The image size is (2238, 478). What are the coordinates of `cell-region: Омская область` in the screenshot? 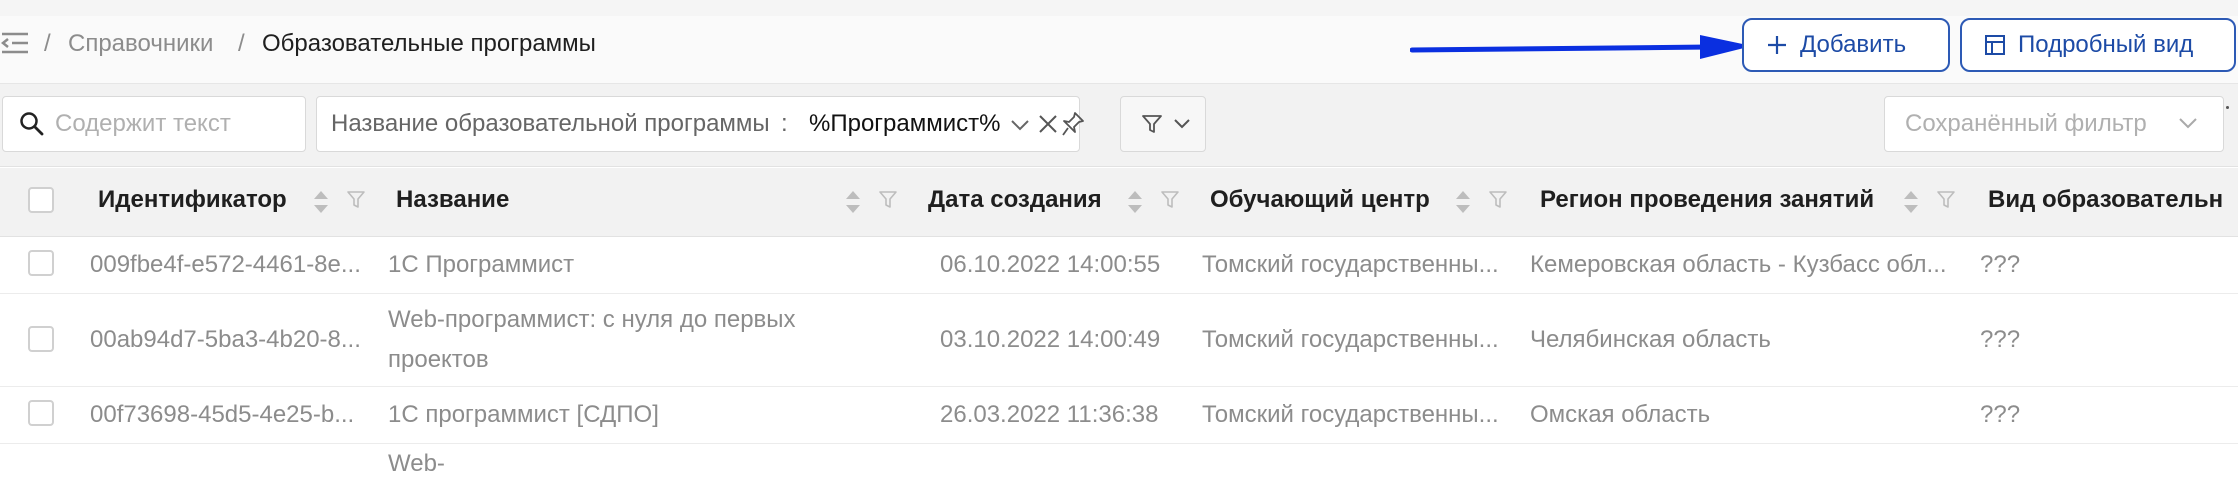 It's located at (1620, 414).